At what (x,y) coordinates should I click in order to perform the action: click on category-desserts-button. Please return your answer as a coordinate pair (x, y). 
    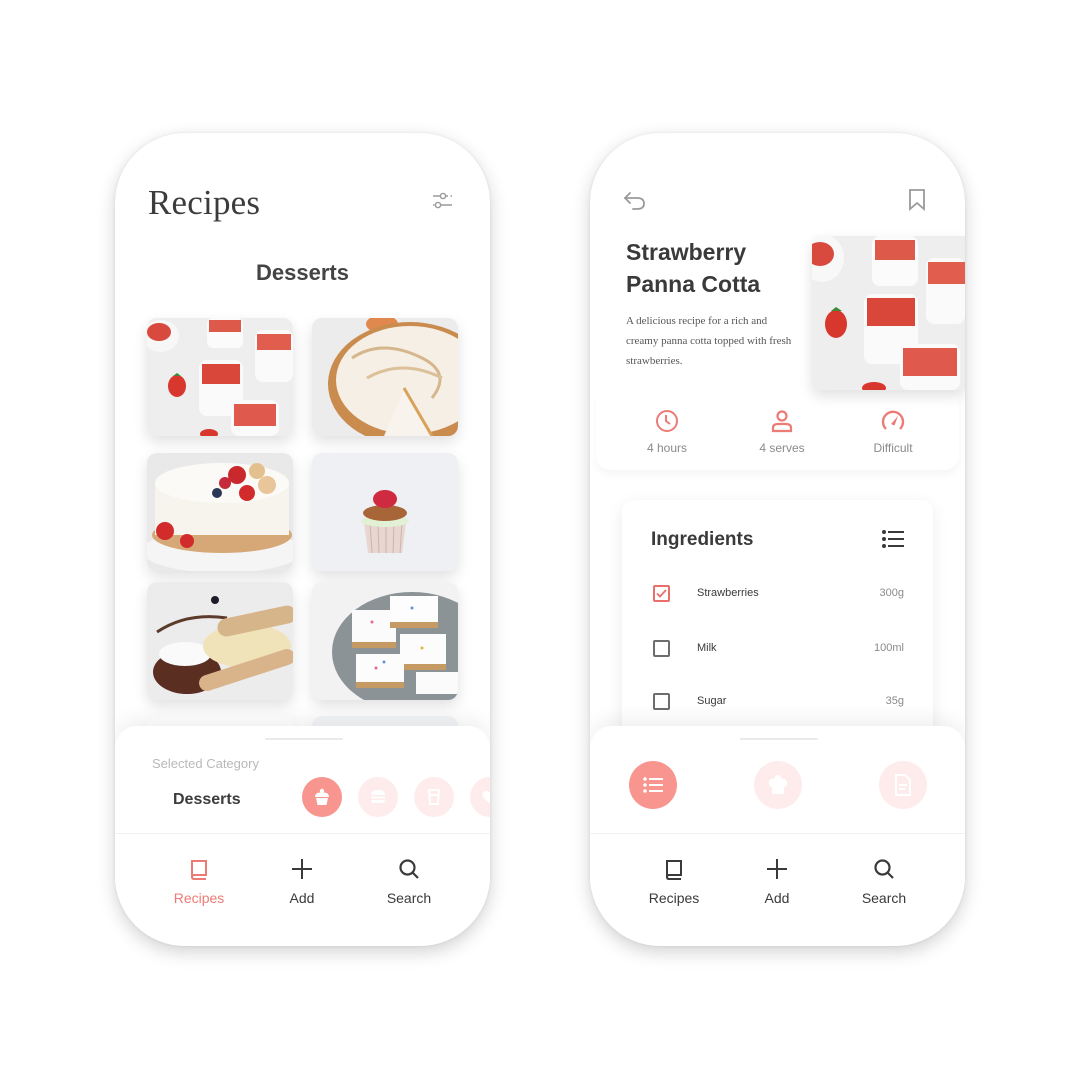
    Looking at the image, I should click on (322, 797).